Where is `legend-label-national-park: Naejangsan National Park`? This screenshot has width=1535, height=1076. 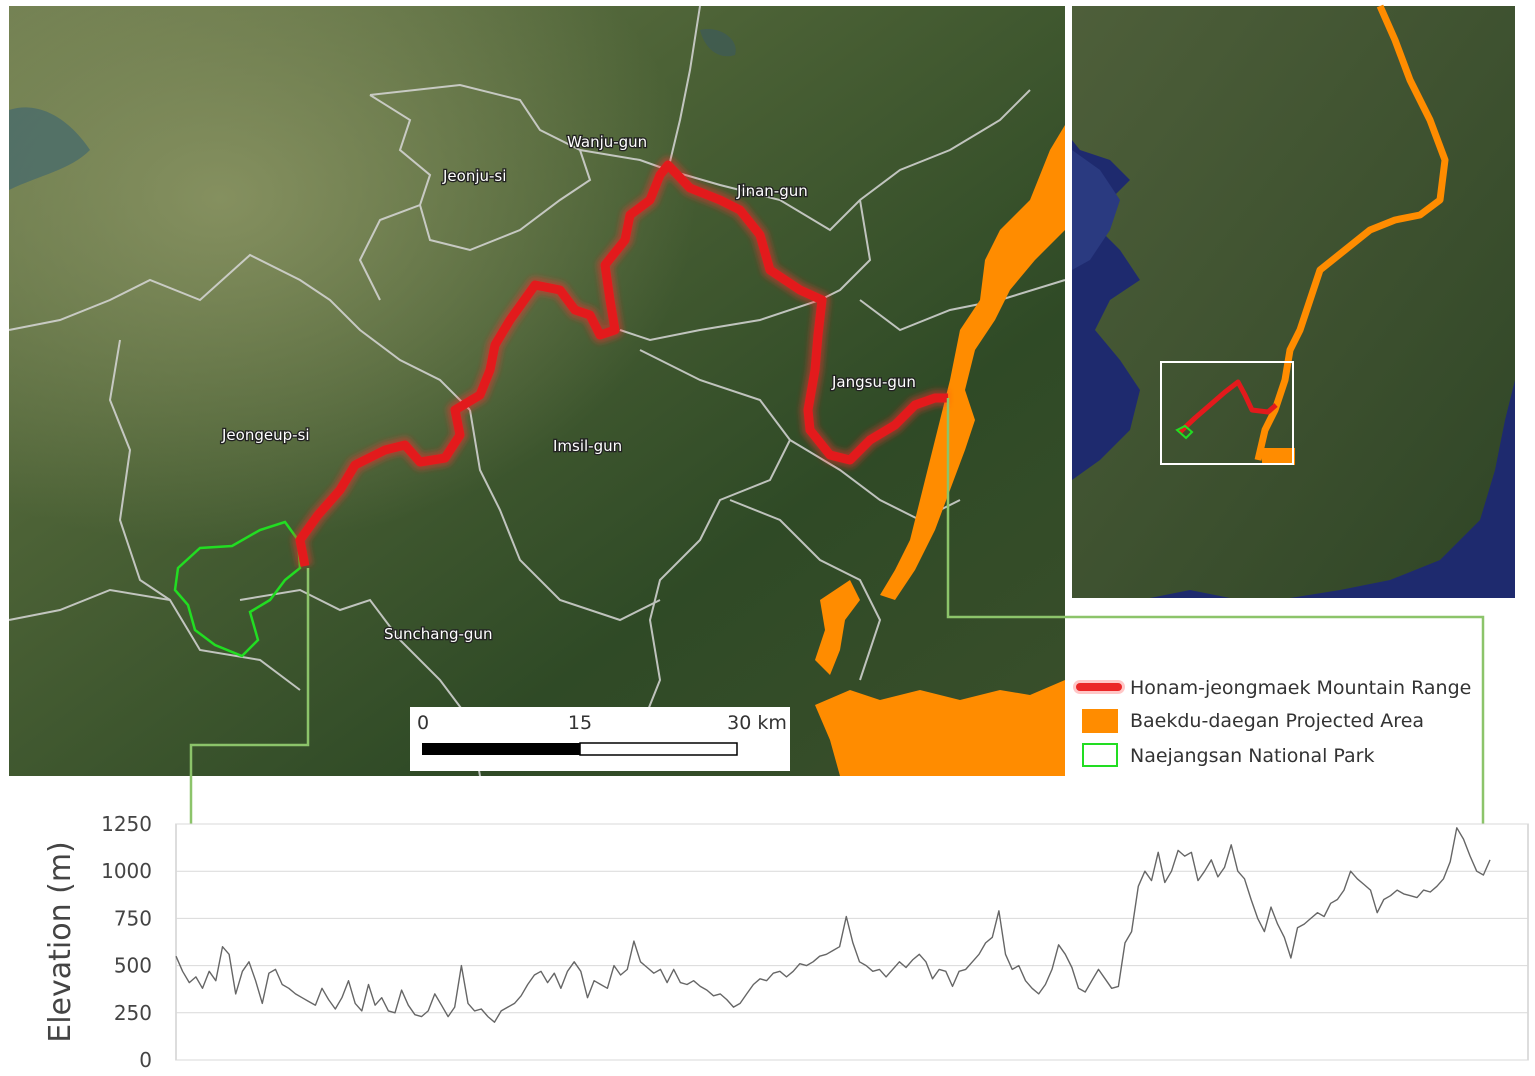 legend-label-national-park: Naejangsan National Park is located at coordinates (1252, 756).